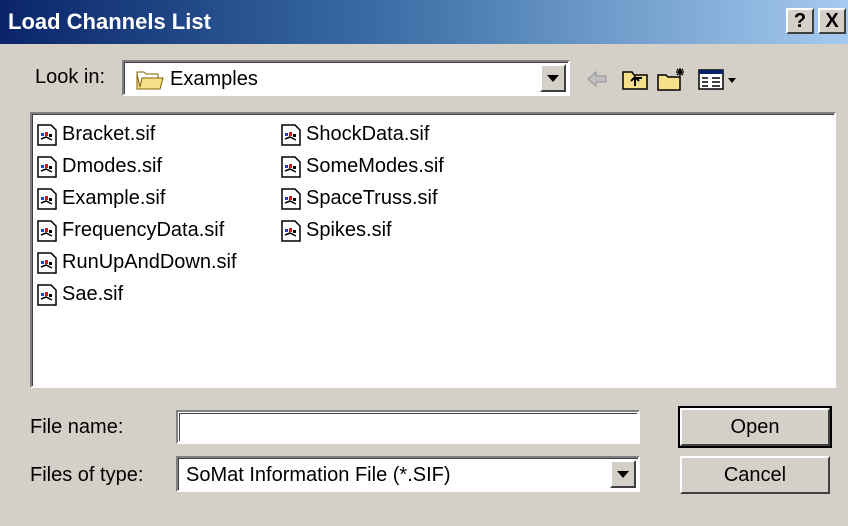 The image size is (848, 526). Describe the element at coordinates (832, 21) in the screenshot. I see `close-button: X` at that location.